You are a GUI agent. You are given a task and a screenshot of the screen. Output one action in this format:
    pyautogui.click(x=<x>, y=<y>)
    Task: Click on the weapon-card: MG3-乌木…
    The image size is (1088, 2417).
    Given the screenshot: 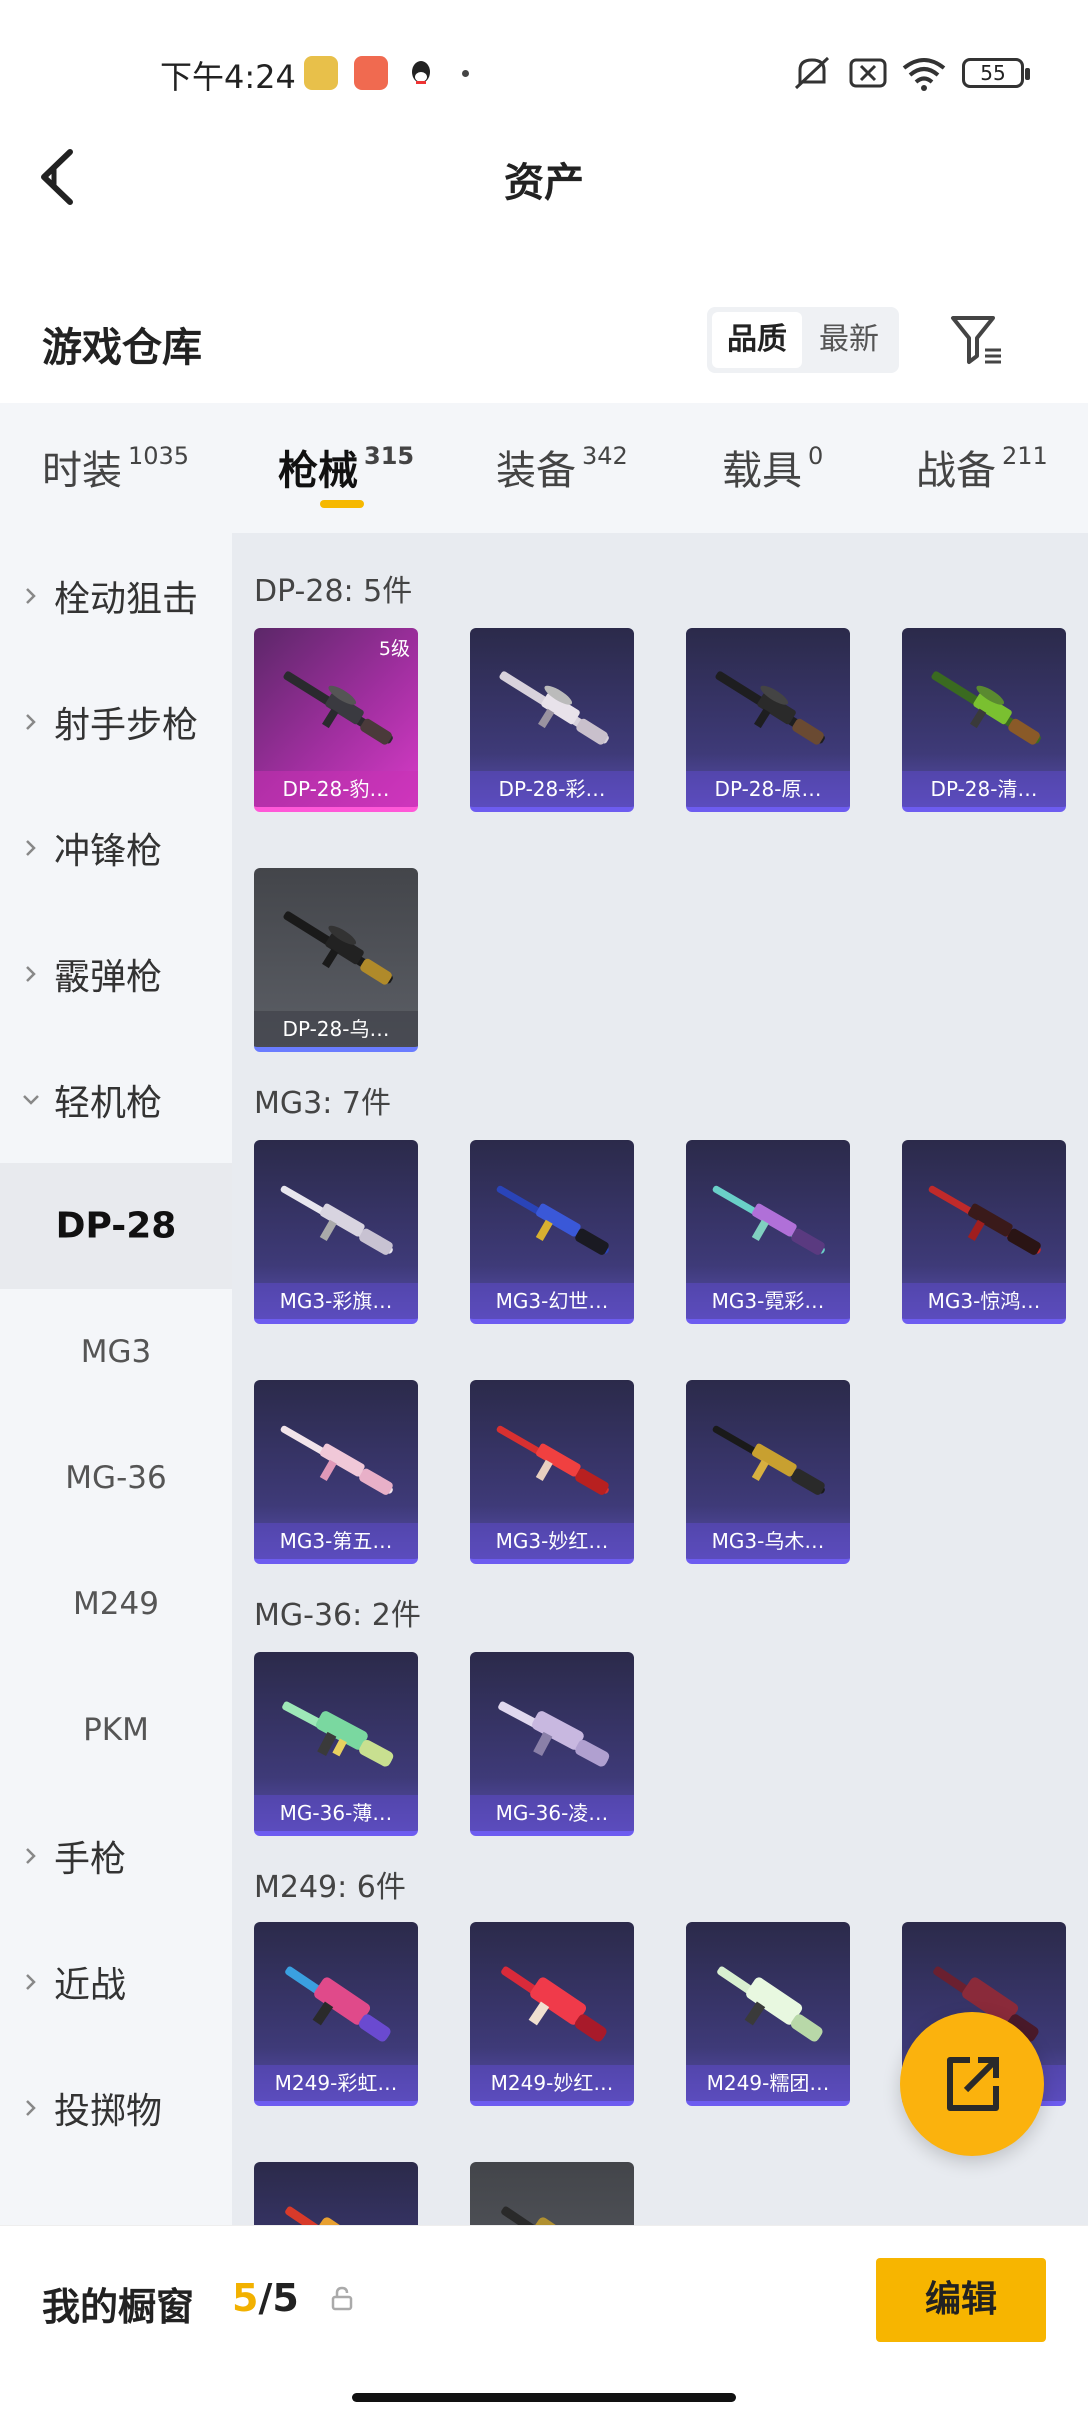 What is the action you would take?
    pyautogui.click(x=768, y=1472)
    